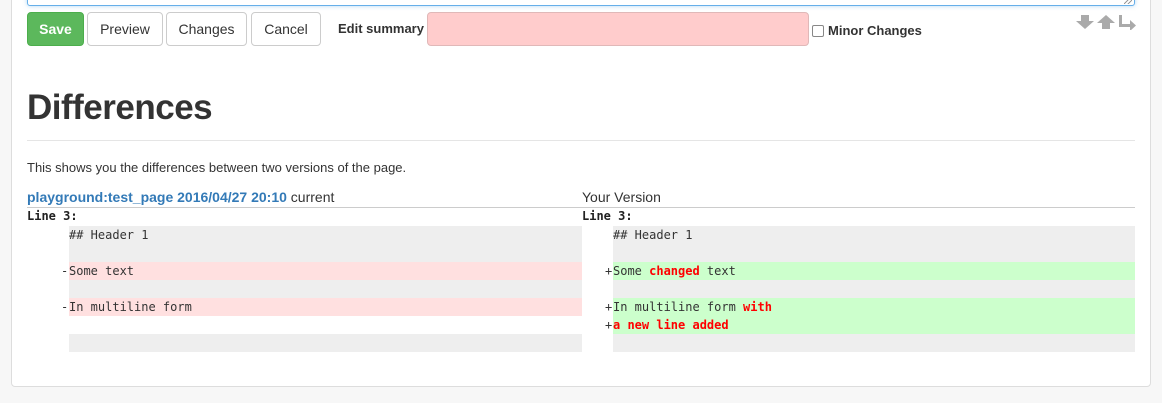 Image resolution: width=1162 pixels, height=403 pixels. What do you see at coordinates (310, 197) in the screenshot?
I see `revision-current-label: current` at bounding box center [310, 197].